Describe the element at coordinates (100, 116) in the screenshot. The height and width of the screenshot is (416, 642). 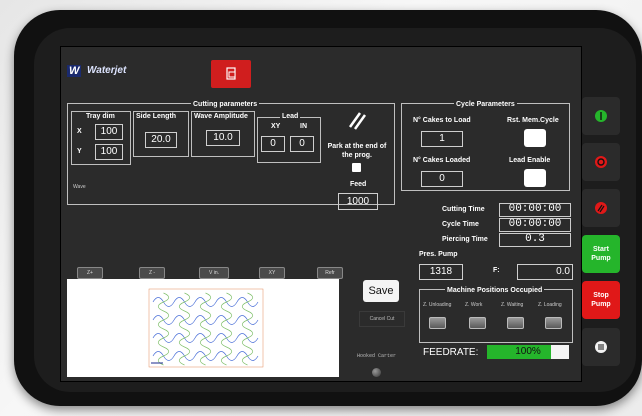
I see `tray-dim-label: Tray dim` at that location.